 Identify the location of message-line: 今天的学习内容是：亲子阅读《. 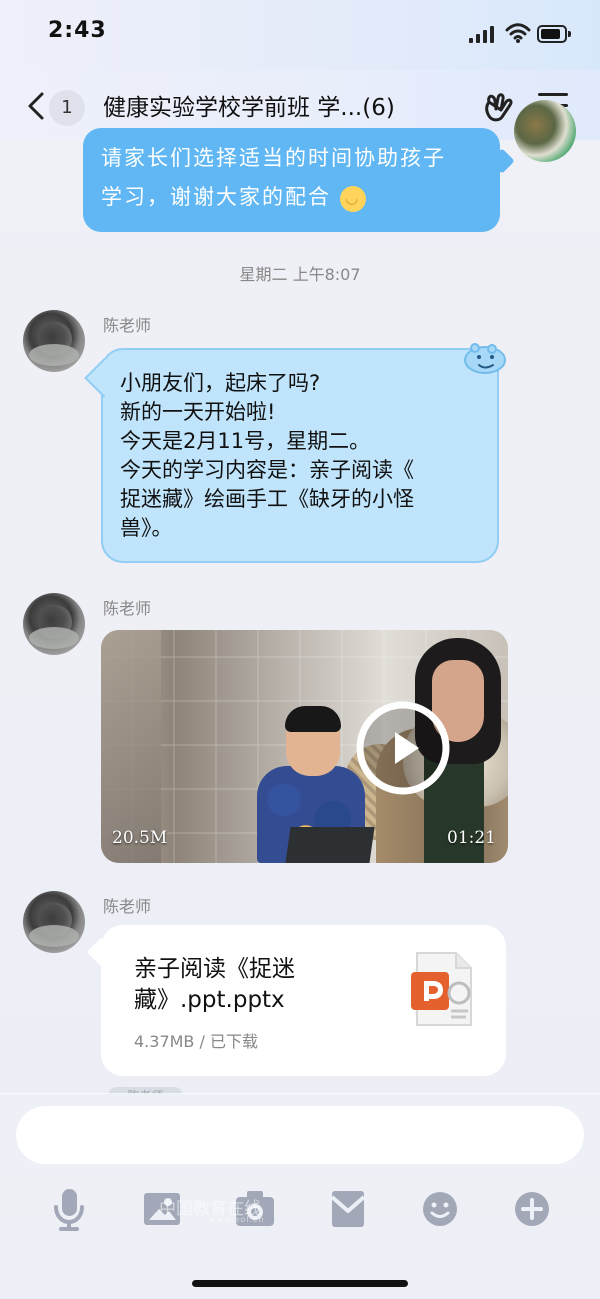
(267, 470).